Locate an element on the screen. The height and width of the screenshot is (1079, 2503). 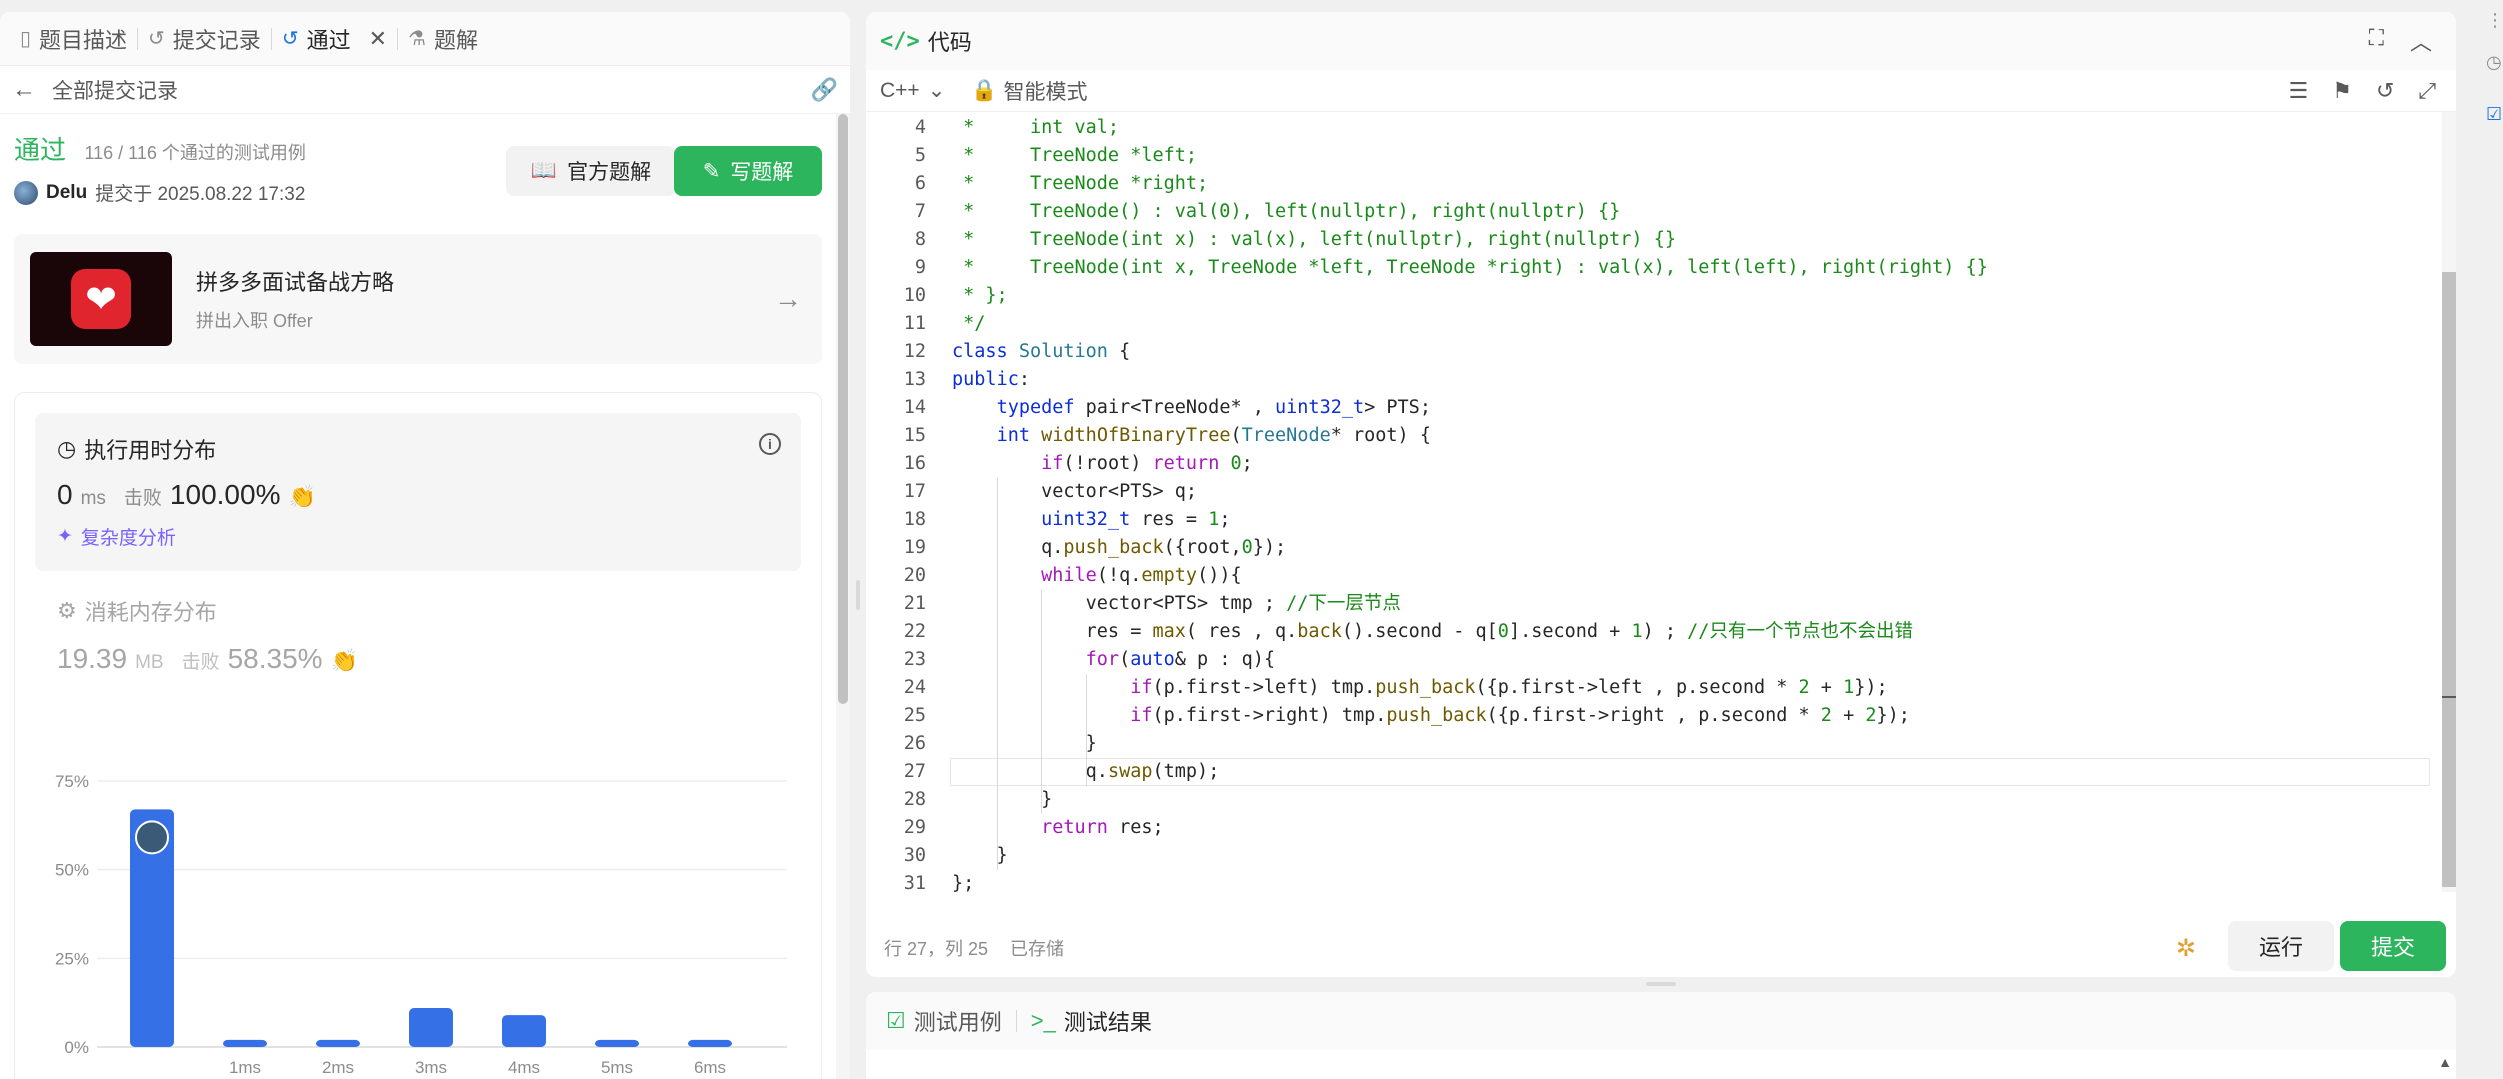
right-side-strip: ⋮ ◷ ☑ is located at coordinates (2490, 539).